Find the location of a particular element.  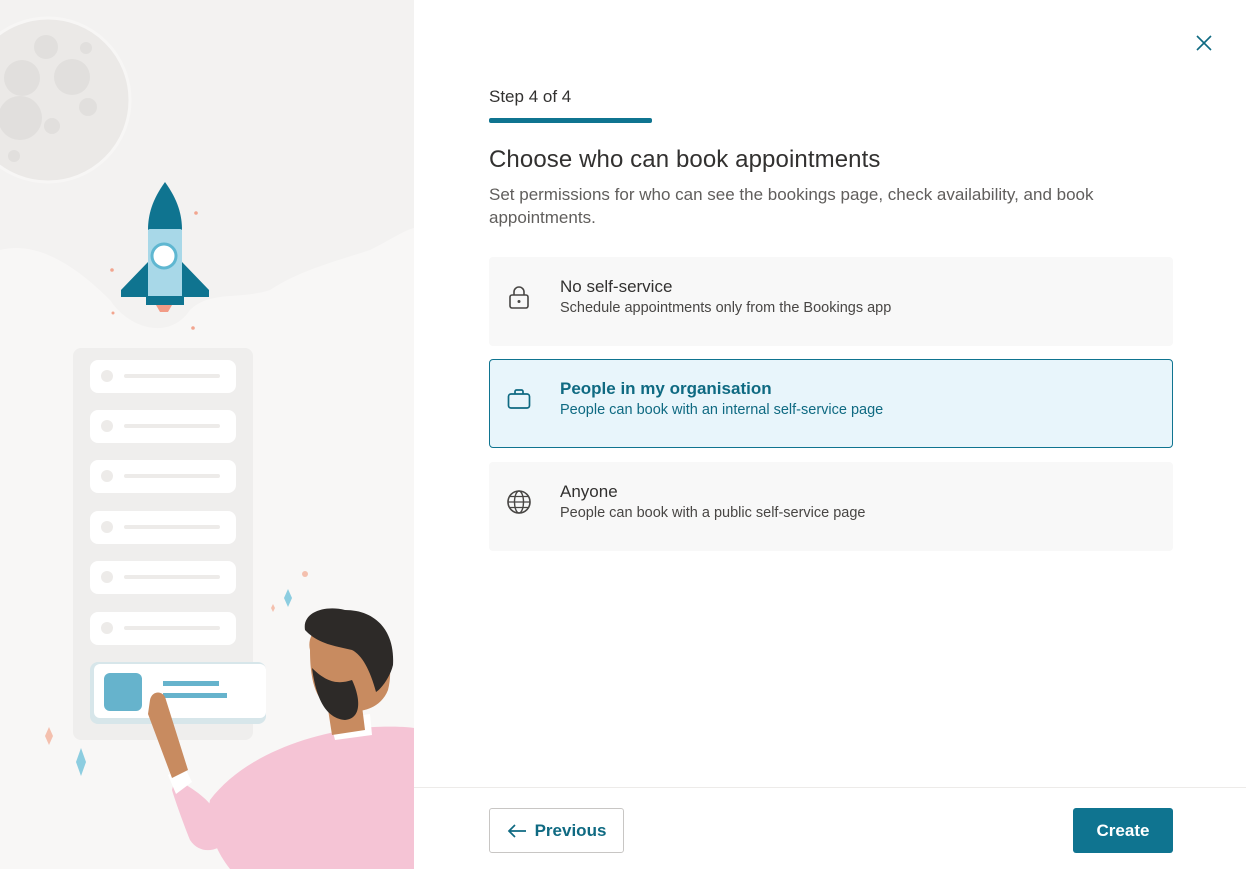

previous-button: Previous is located at coordinates (556, 830).